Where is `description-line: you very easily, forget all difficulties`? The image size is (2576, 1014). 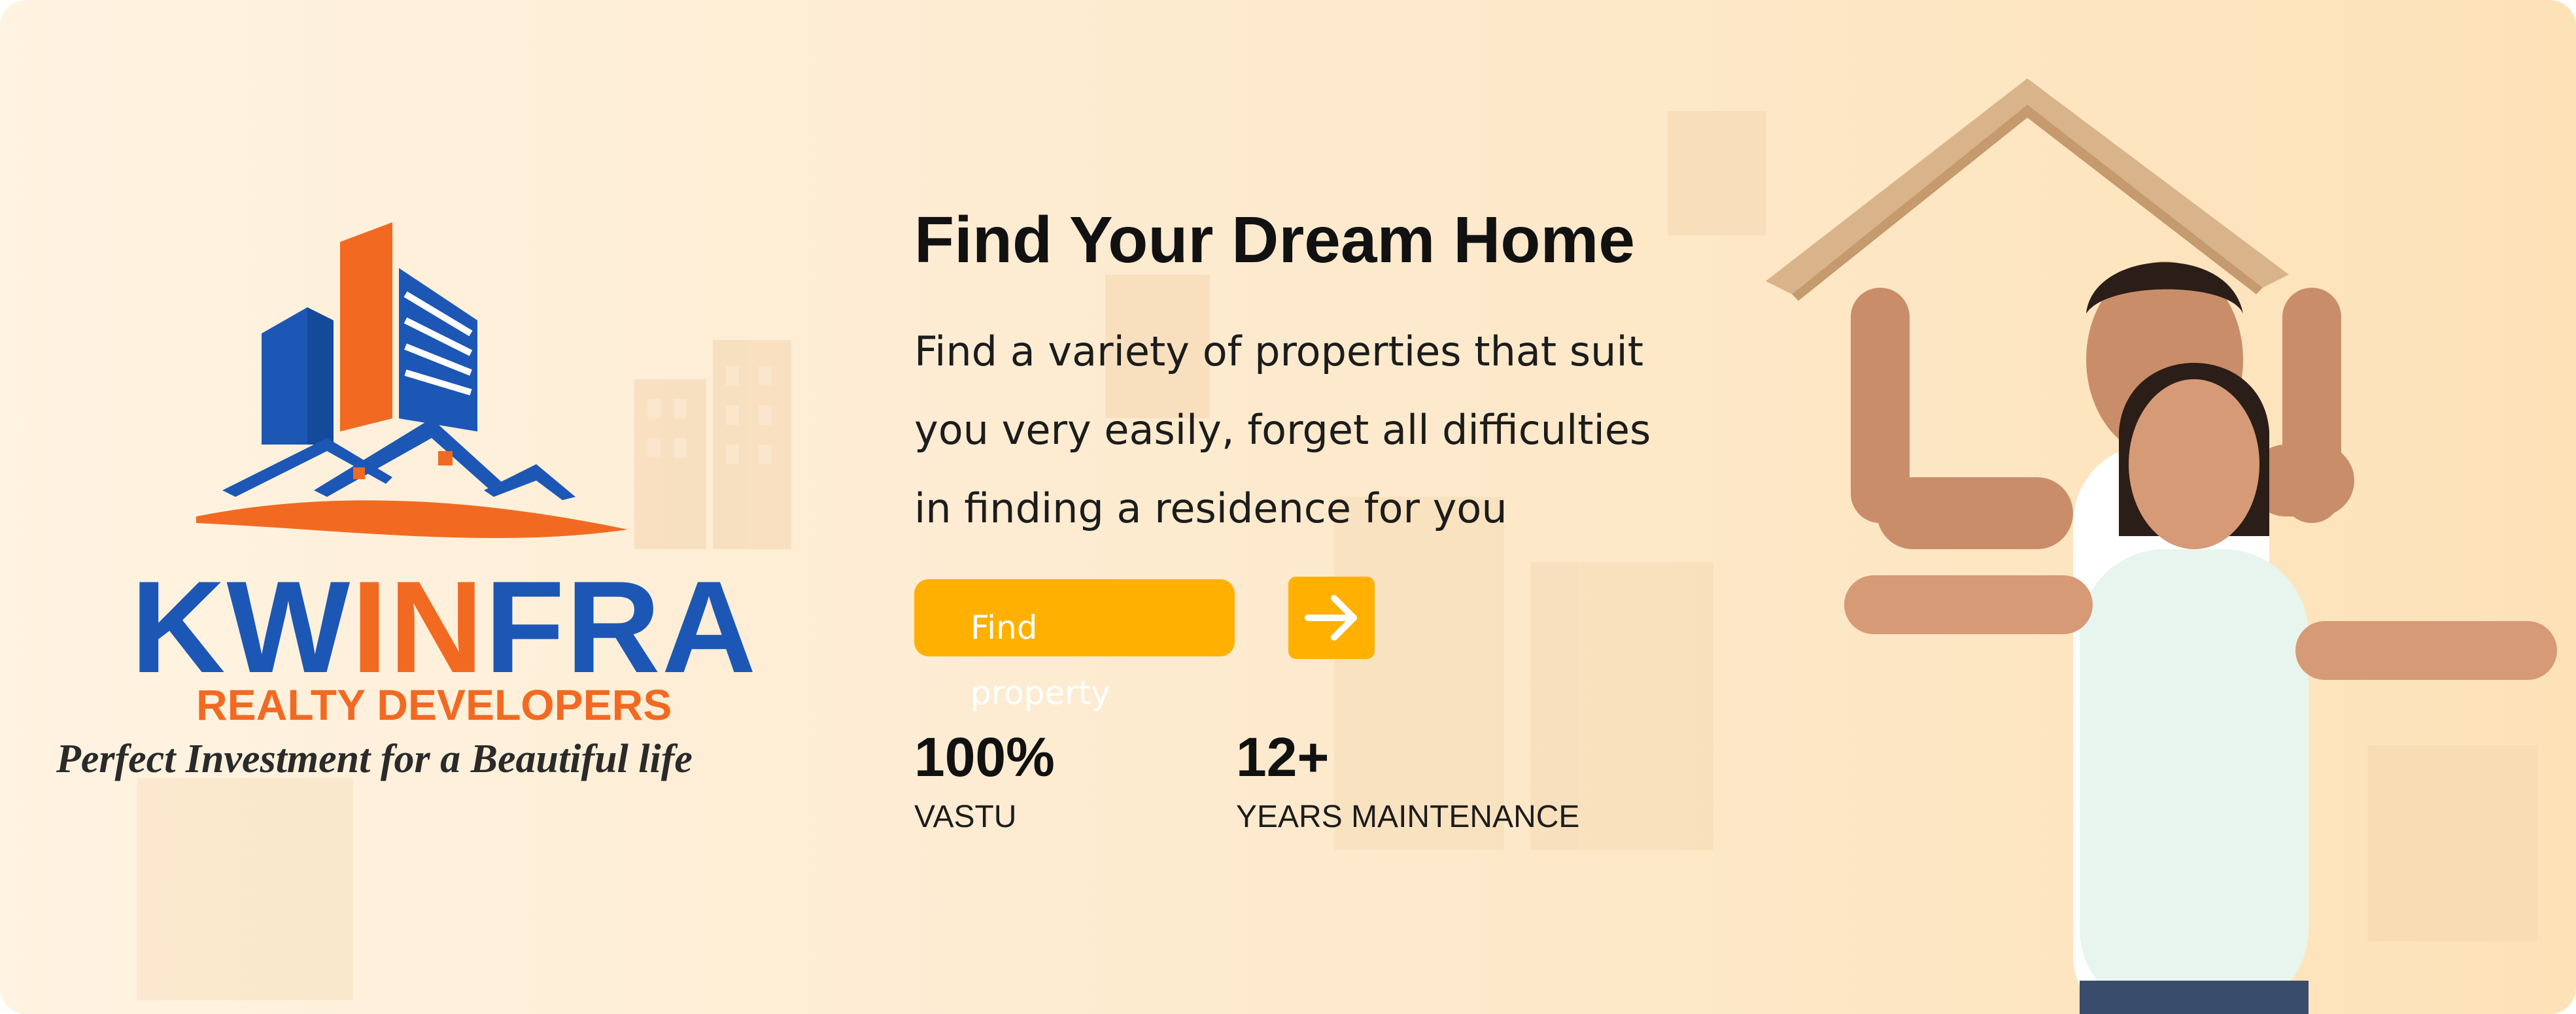
description-line: you very easily, forget all difficulties is located at coordinates (1283, 430).